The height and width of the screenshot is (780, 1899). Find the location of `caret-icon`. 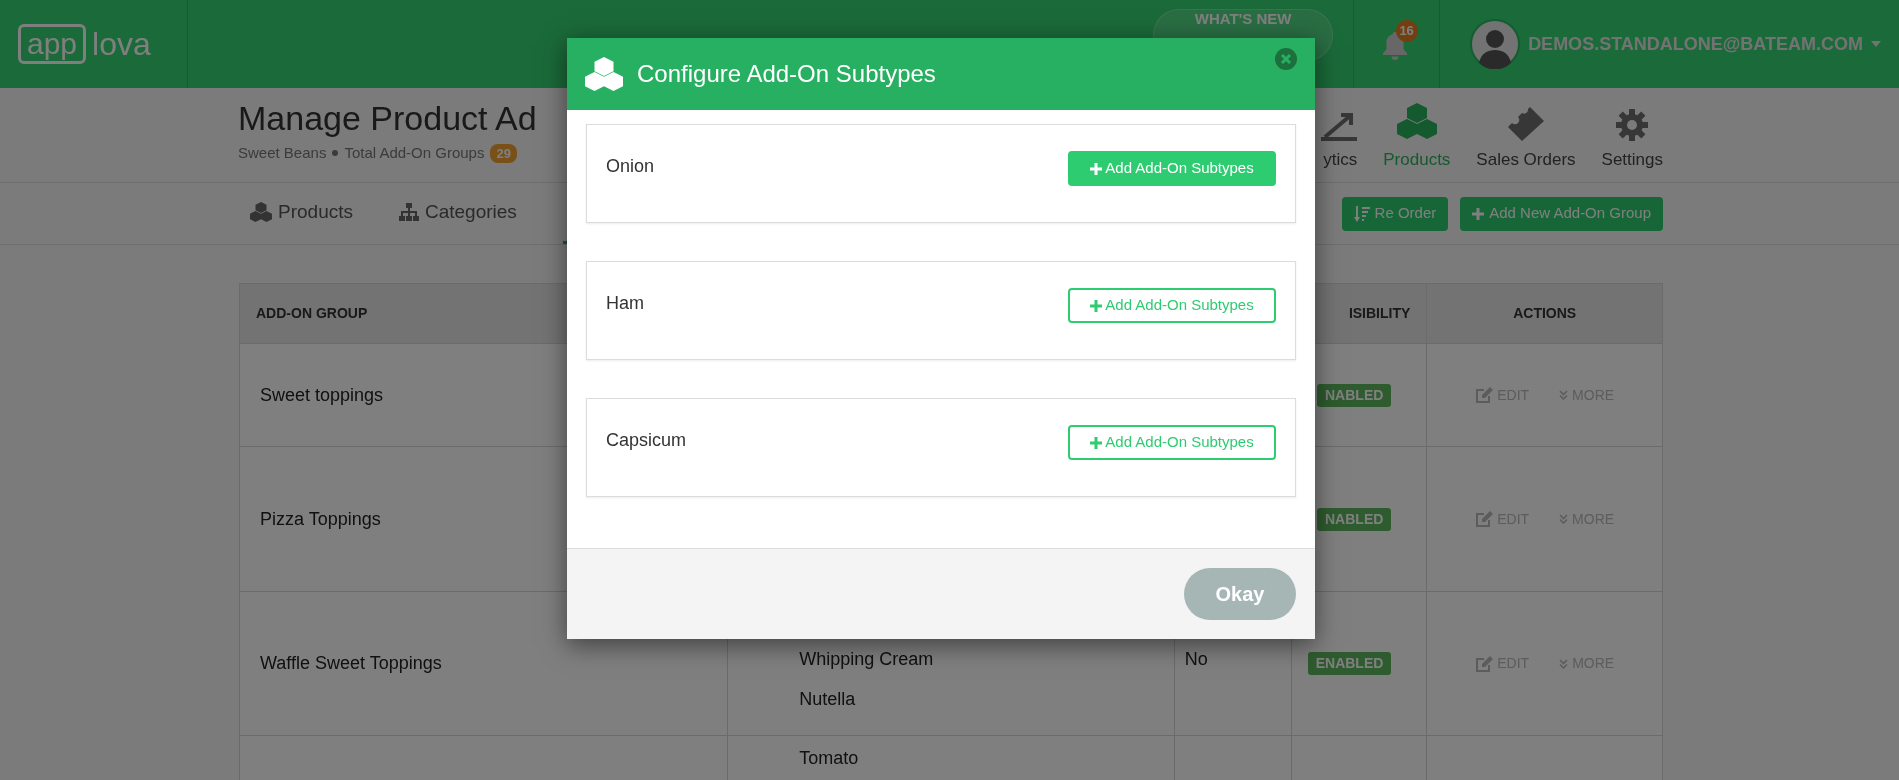

caret-icon is located at coordinates (1876, 44).